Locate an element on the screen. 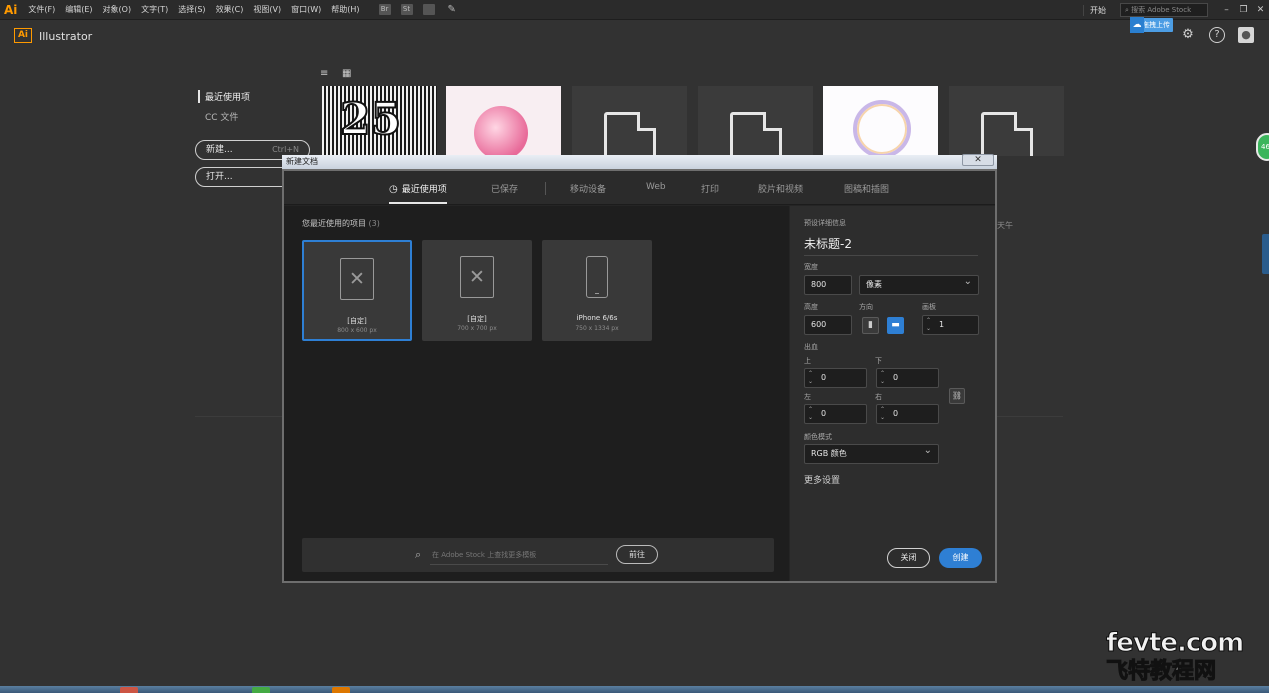  bridge-icon: Br is located at coordinates (384, 9).